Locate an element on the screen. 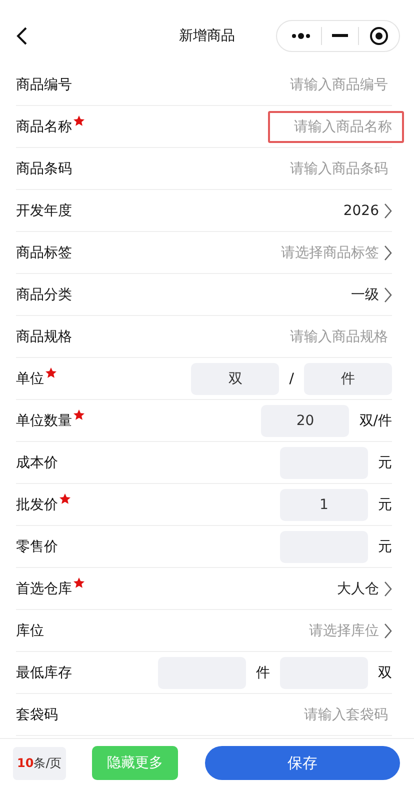 The width and height of the screenshot is (414, 793). close-icon is located at coordinates (379, 36).